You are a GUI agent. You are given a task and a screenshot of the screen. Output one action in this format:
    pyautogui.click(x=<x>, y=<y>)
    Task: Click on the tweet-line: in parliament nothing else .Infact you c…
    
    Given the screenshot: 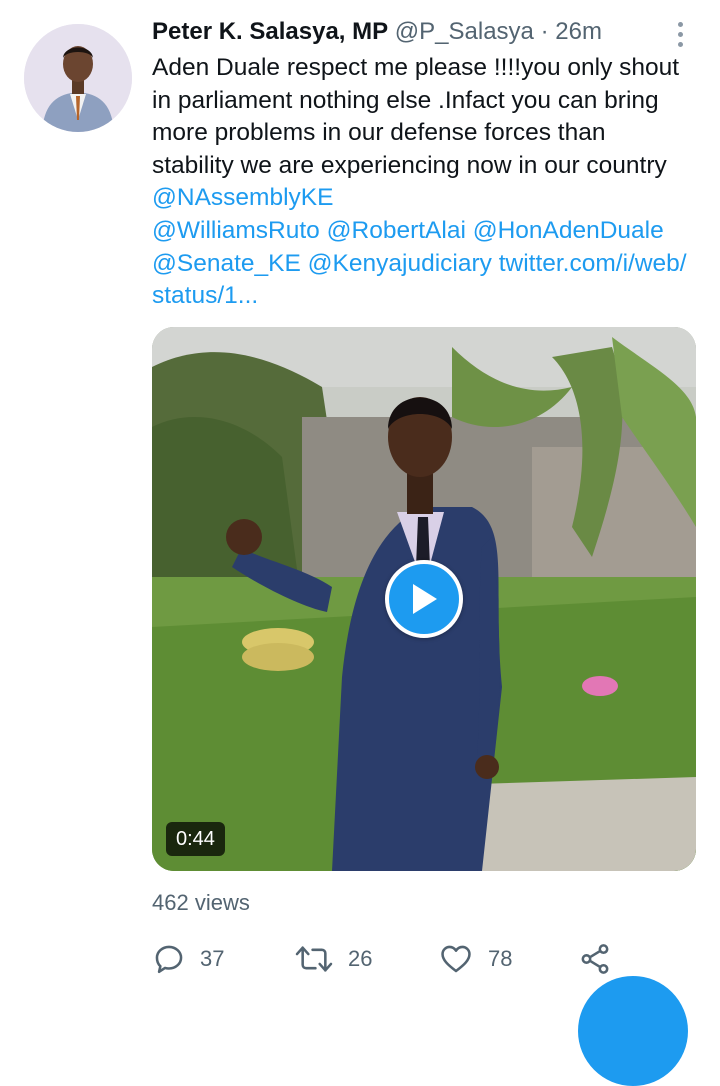 What is the action you would take?
    pyautogui.click(x=405, y=100)
    